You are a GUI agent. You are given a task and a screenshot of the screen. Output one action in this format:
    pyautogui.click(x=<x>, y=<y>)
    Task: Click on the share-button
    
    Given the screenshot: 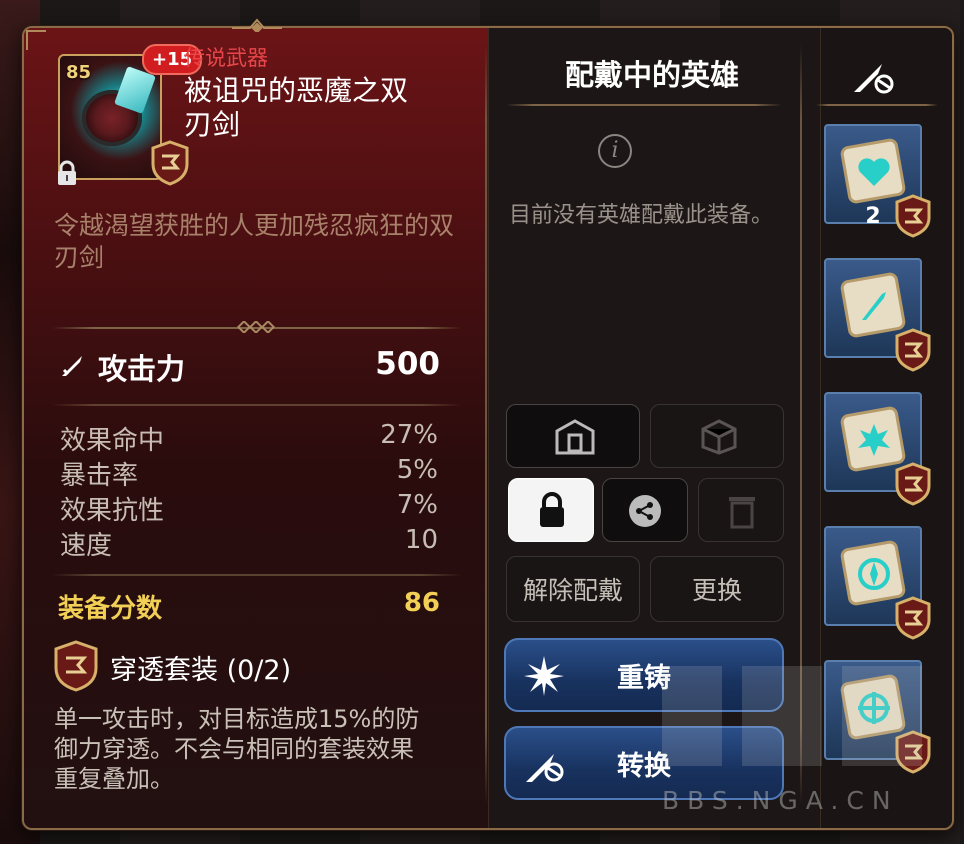 What is the action you would take?
    pyautogui.click(x=645, y=510)
    